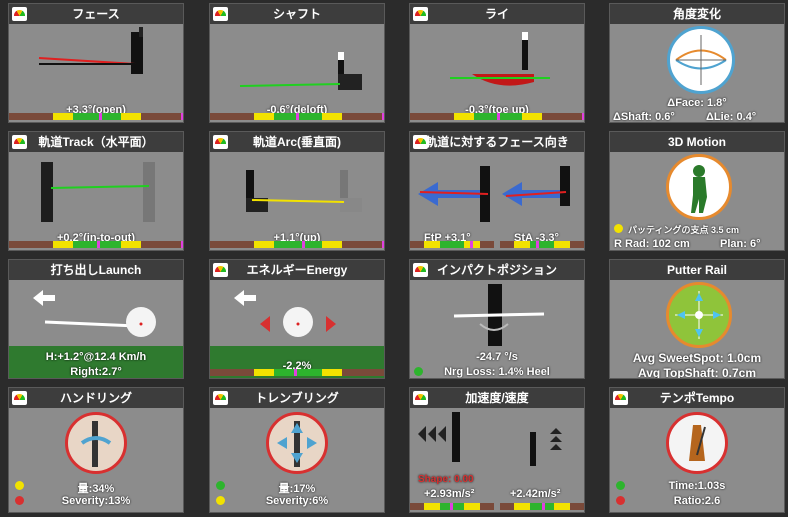 The image size is (788, 517). Describe the element at coordinates (297, 443) in the screenshot. I see `hands-tremble-icon` at that location.